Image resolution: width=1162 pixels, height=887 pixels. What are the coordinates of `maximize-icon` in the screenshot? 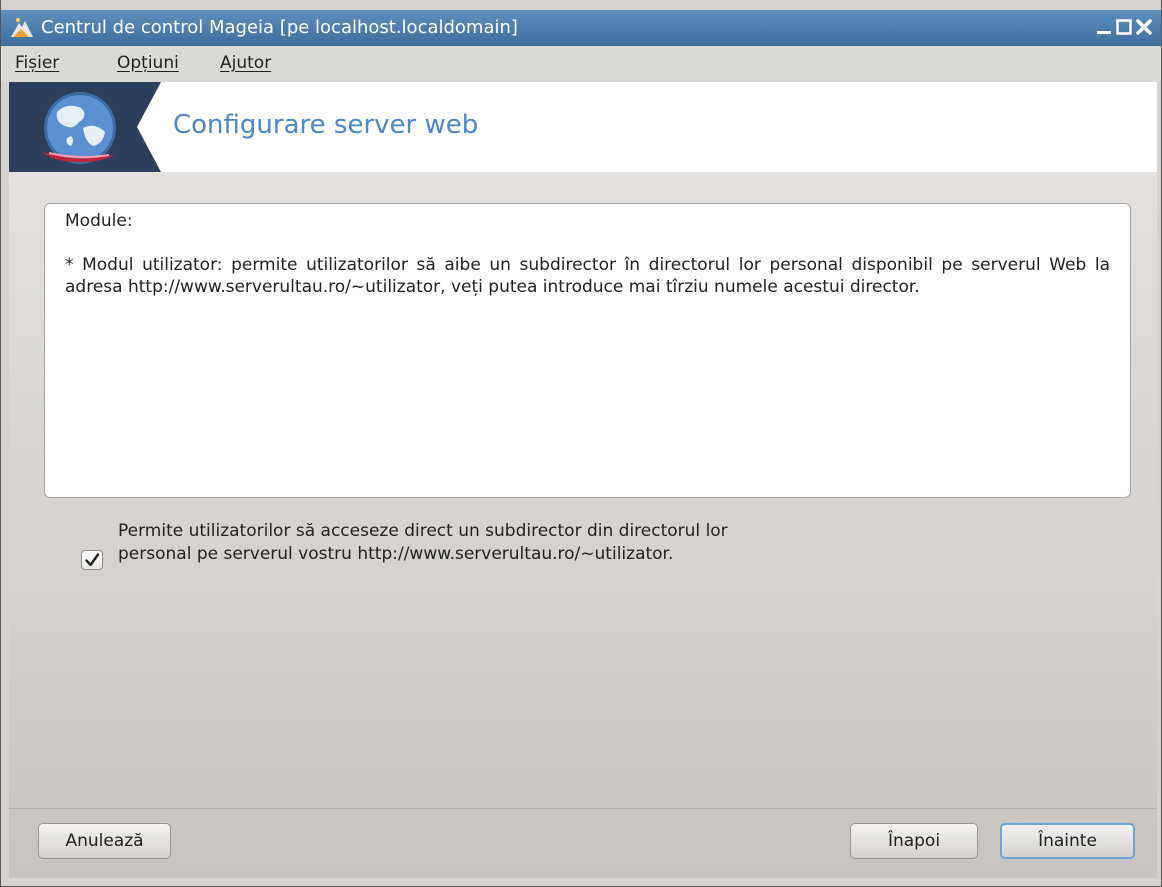 It's located at (1124, 27).